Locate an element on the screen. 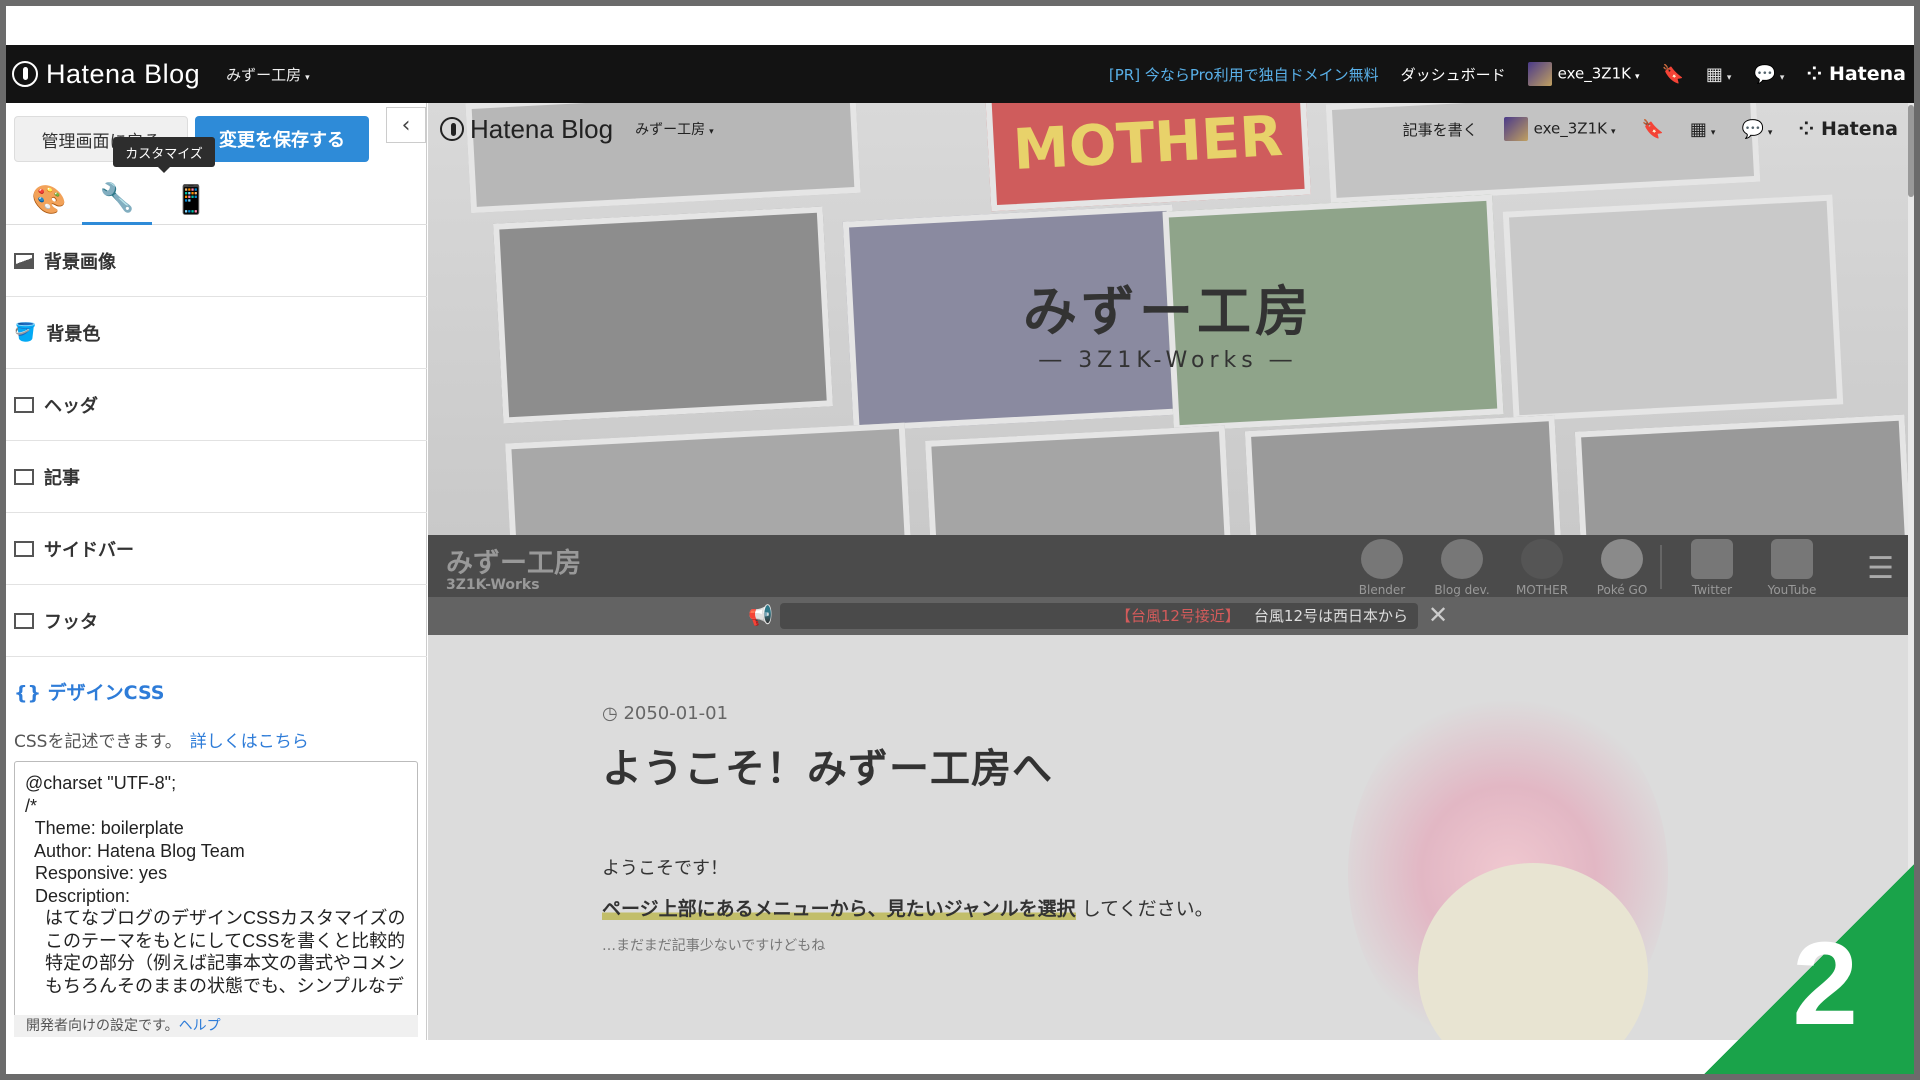  chevron-left-icon: ‹ is located at coordinates (406, 125).